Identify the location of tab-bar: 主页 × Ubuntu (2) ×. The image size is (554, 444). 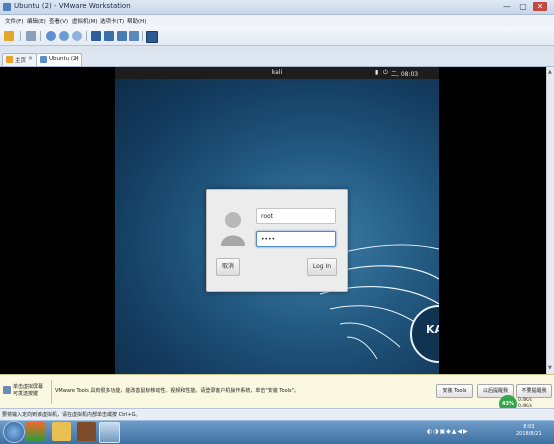
(277, 59).